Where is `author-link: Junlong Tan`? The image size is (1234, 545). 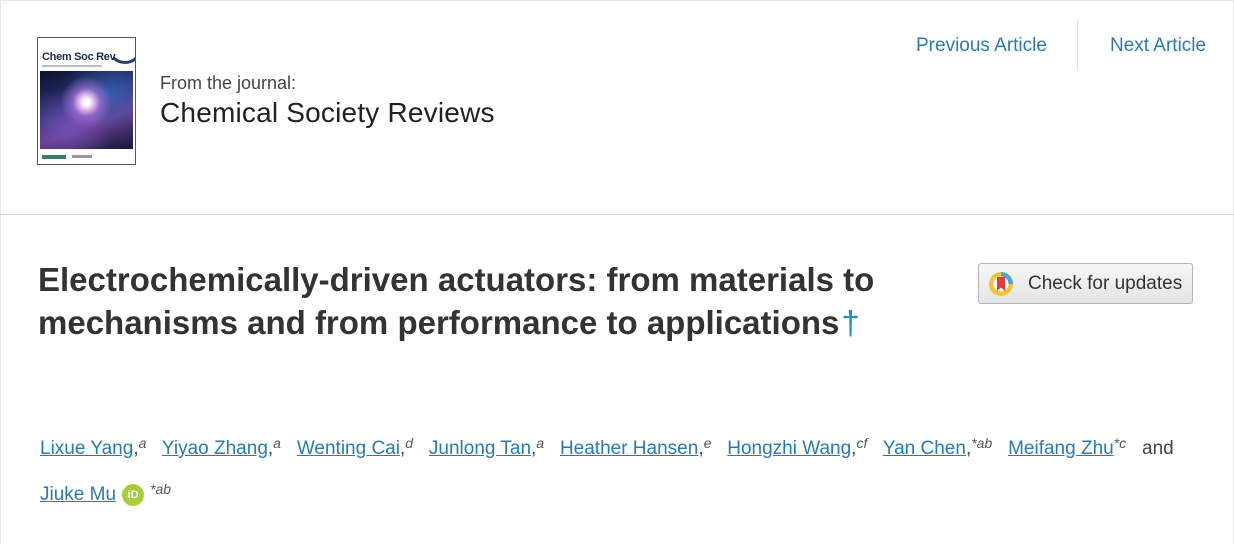 author-link: Junlong Tan is located at coordinates (480, 448).